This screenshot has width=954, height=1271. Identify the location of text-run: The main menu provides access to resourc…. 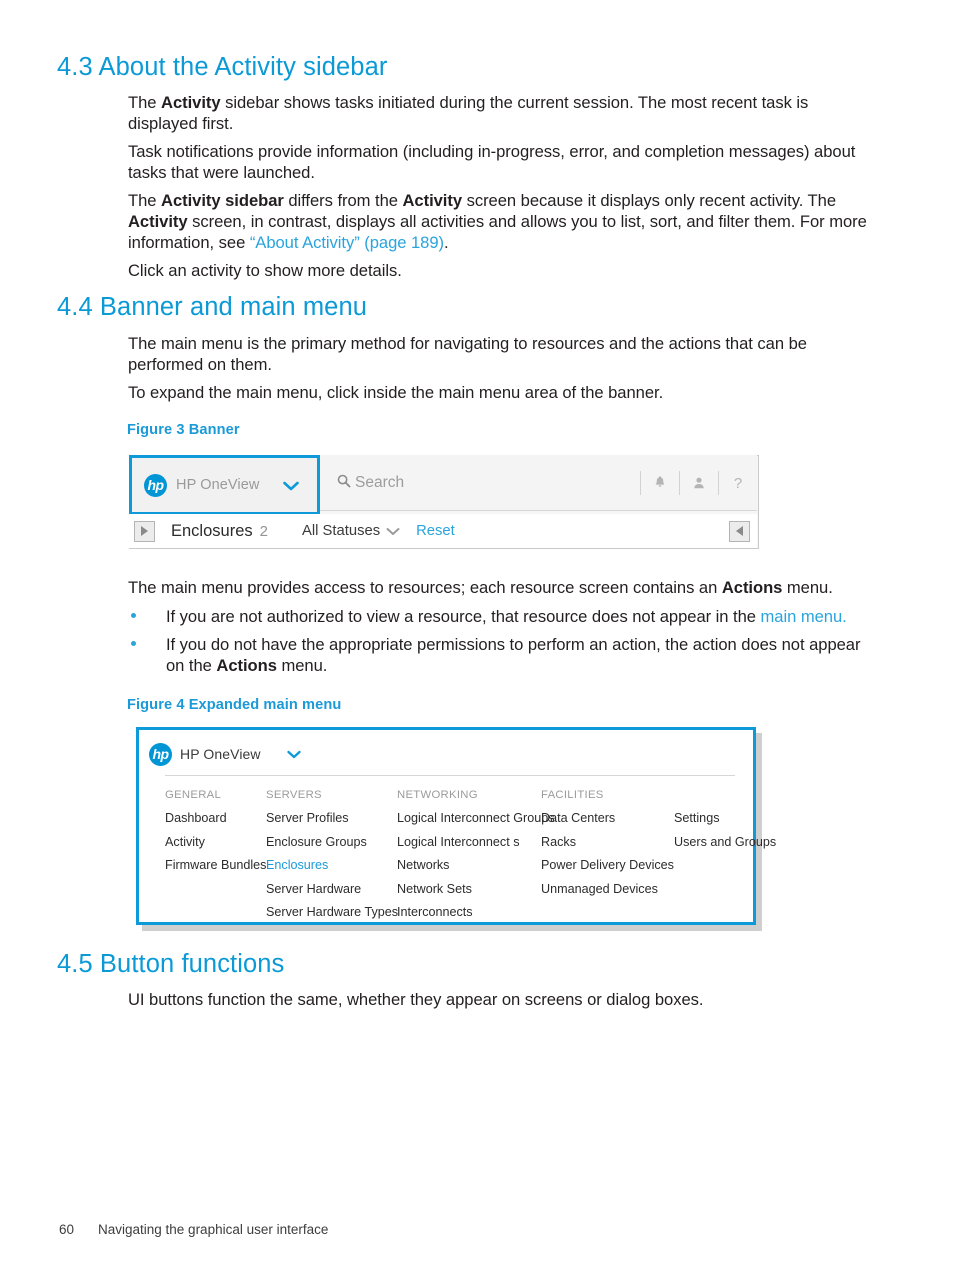
(425, 587).